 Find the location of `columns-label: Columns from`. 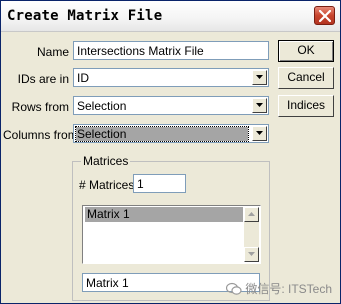

columns-label: Columns from is located at coordinates (40, 135).